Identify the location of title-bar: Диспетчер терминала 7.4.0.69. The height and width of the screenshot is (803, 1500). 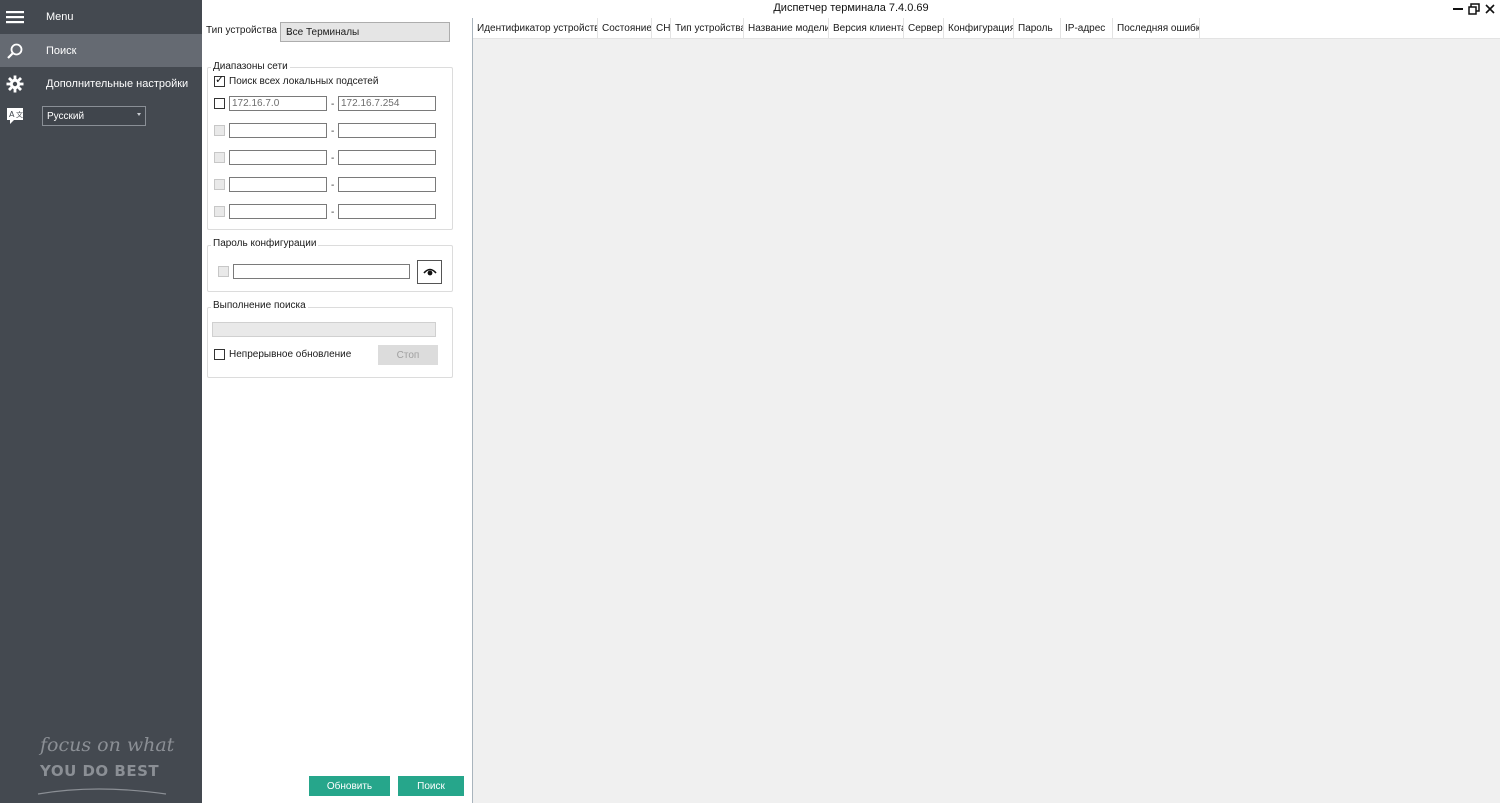
(851, 9).